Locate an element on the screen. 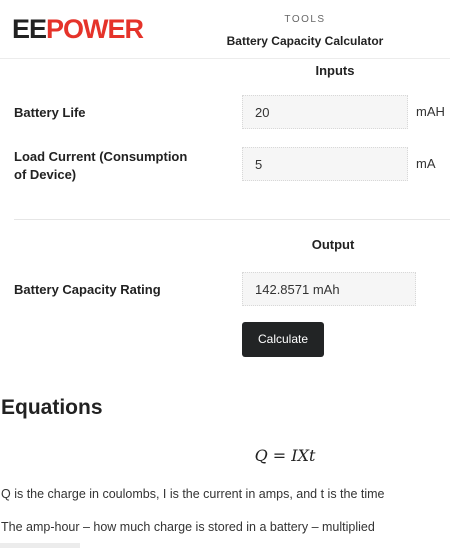 This screenshot has height=548, width=450. load-current-label: Load Current (Consumption of Device) is located at coordinates (100, 166).